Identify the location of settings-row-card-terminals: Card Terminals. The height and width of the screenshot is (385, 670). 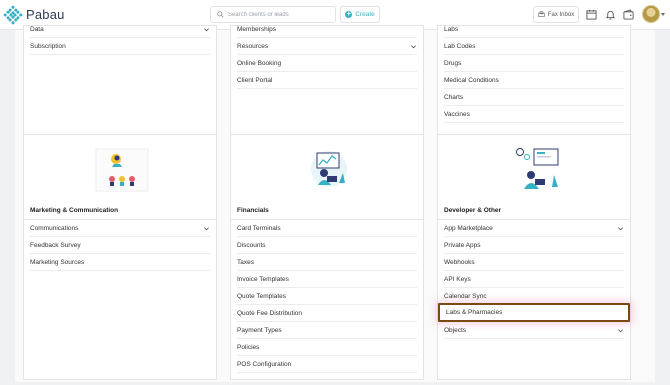
(327, 228).